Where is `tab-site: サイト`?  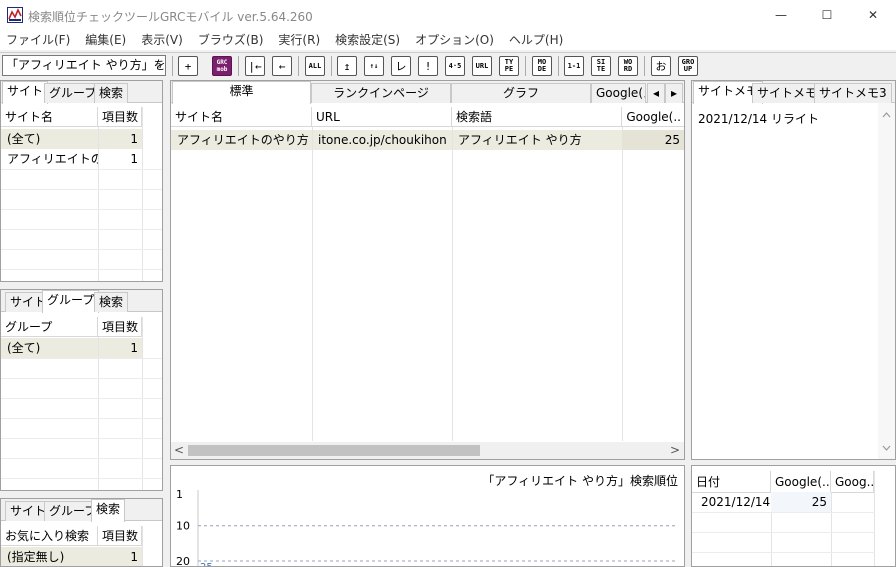 tab-site: サイト is located at coordinates (25, 92).